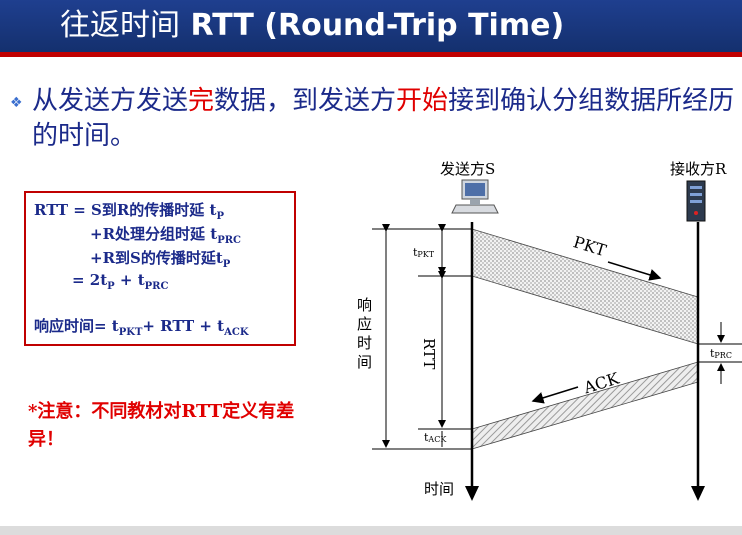 Image resolution: width=742 pixels, height=535 pixels. What do you see at coordinates (424, 252) in the screenshot?
I see `t-pkt-label: tPKT` at bounding box center [424, 252].